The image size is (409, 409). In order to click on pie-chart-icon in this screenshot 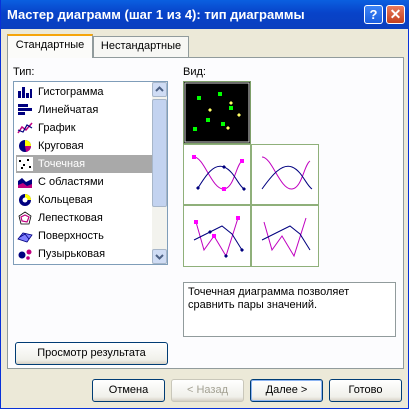, I will do `click(25, 146)`.